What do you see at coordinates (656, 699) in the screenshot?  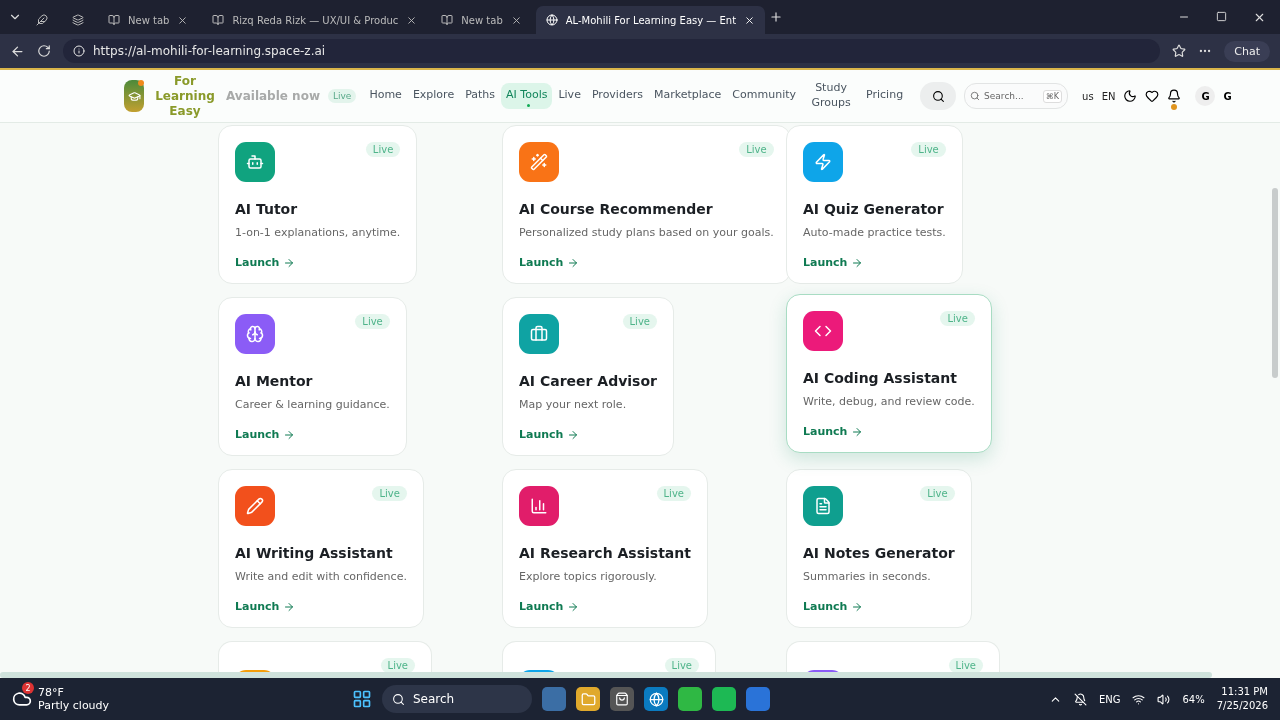 I see `browser-icon` at bounding box center [656, 699].